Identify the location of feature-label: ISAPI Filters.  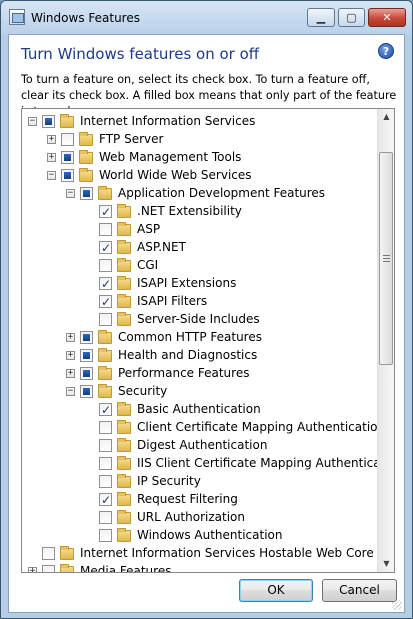
(172, 301).